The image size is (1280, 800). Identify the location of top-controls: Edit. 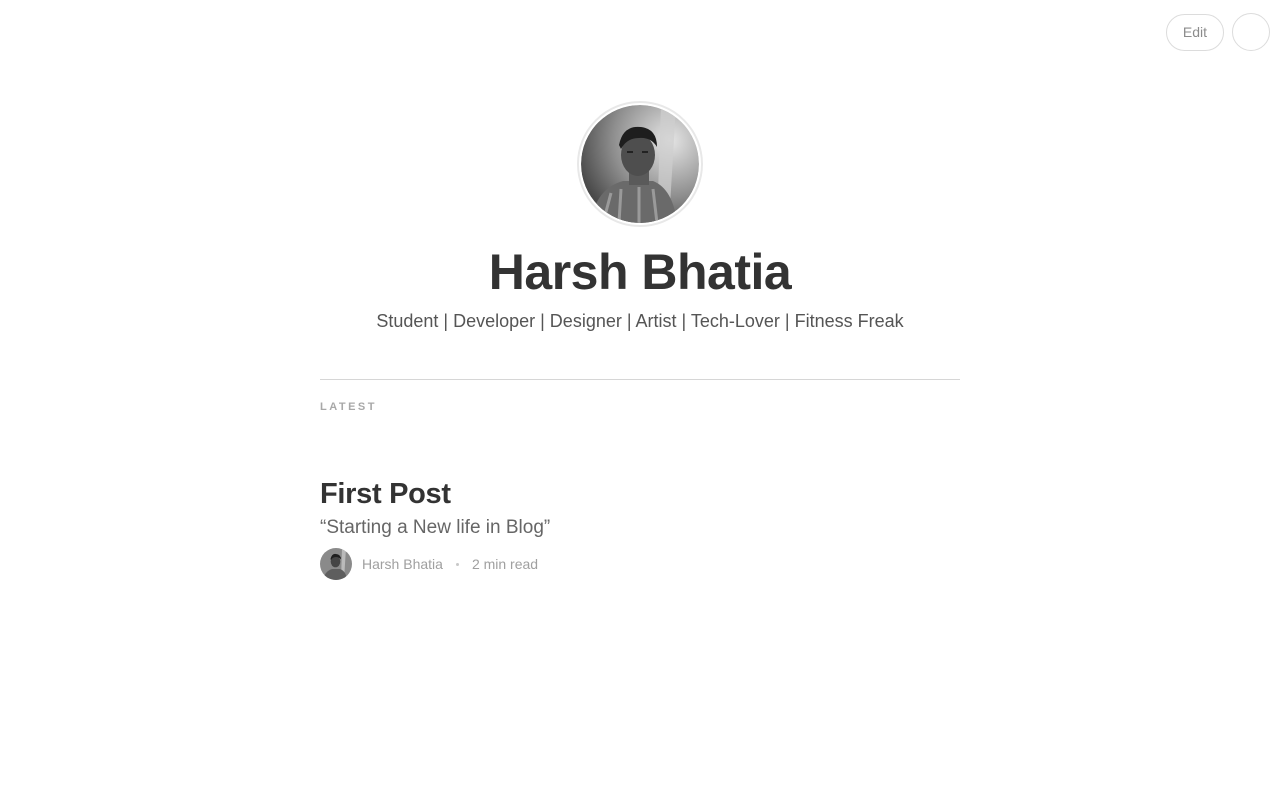
(1217, 32).